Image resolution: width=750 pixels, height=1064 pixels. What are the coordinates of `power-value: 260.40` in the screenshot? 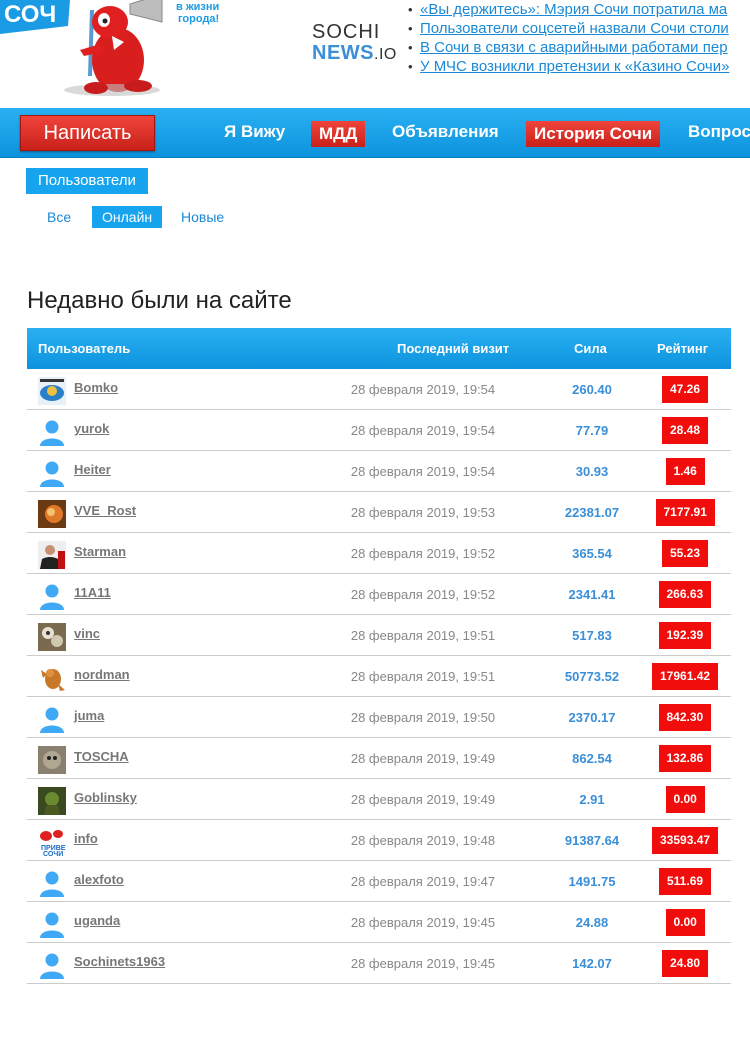 It's located at (592, 389).